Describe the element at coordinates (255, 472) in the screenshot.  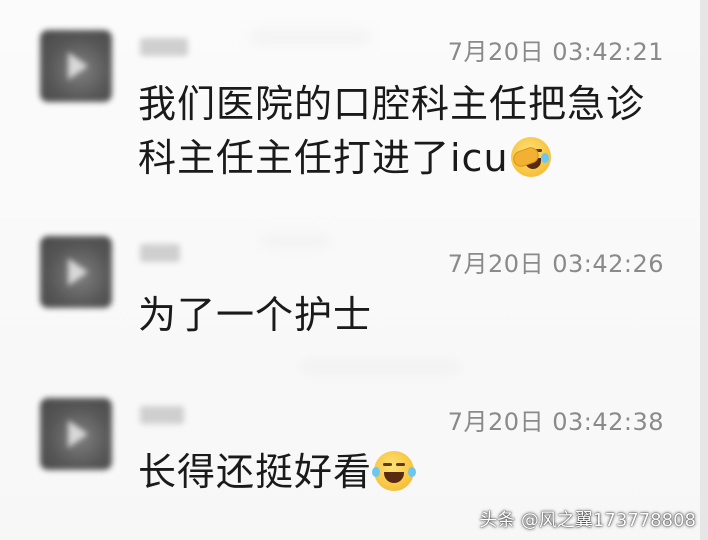
I see `message-text-line: 长得还挺好看` at that location.